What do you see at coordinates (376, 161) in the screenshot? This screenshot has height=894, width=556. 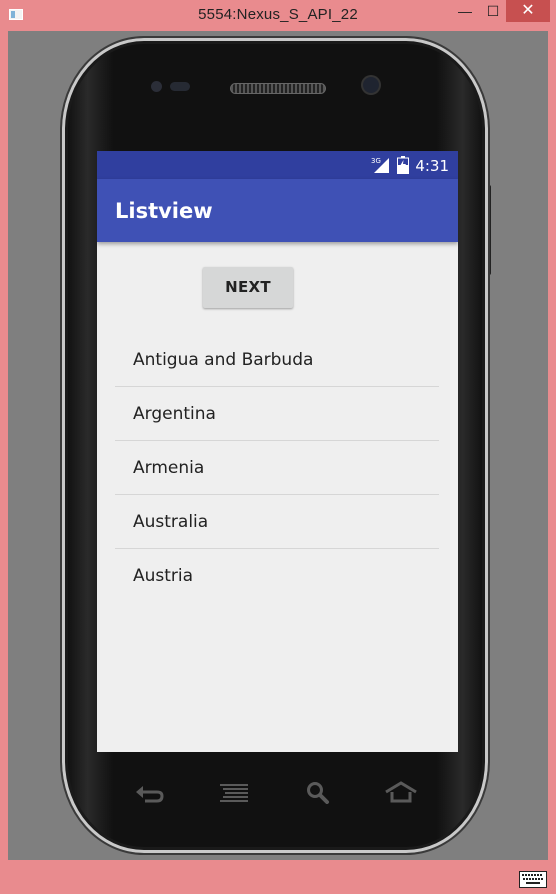 I see `network-type: 3G` at bounding box center [376, 161].